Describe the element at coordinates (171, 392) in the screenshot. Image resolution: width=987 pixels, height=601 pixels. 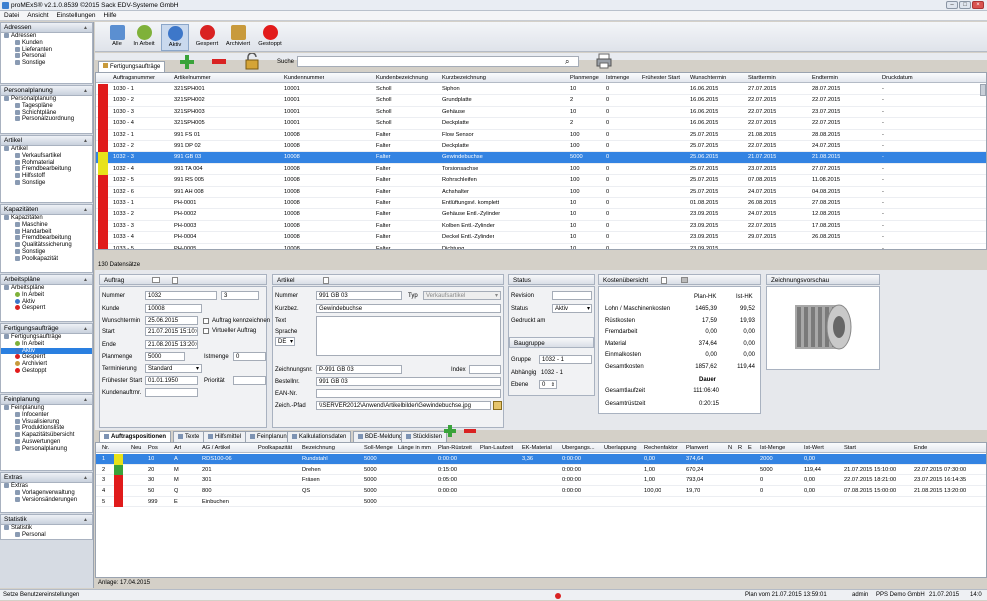
I see `kundenauftrag-field` at that location.